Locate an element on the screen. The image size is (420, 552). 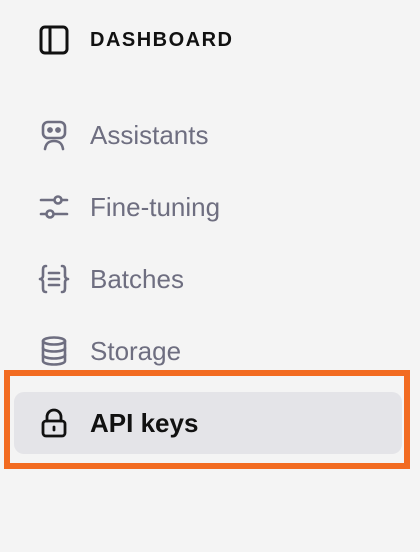
nav-item-label: Fine-tuning is located at coordinates (155, 206).